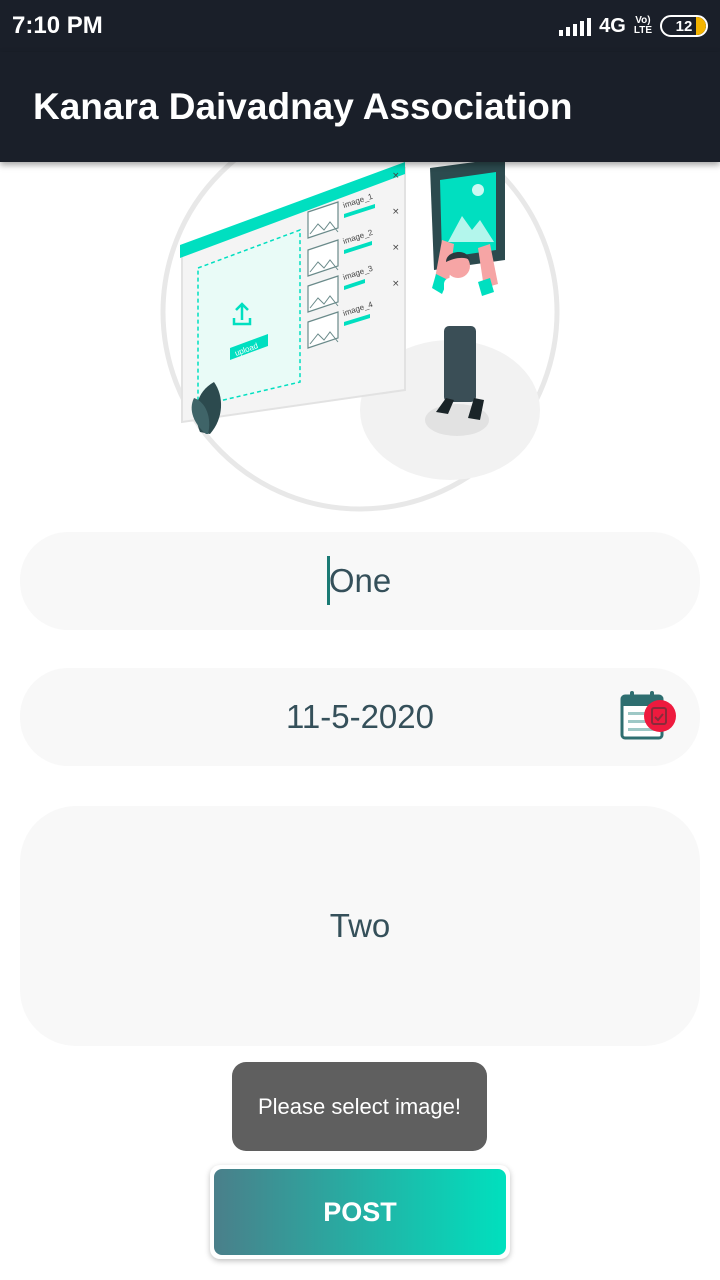 The height and width of the screenshot is (1280, 720). I want to click on battery-level: 12, so click(684, 26).